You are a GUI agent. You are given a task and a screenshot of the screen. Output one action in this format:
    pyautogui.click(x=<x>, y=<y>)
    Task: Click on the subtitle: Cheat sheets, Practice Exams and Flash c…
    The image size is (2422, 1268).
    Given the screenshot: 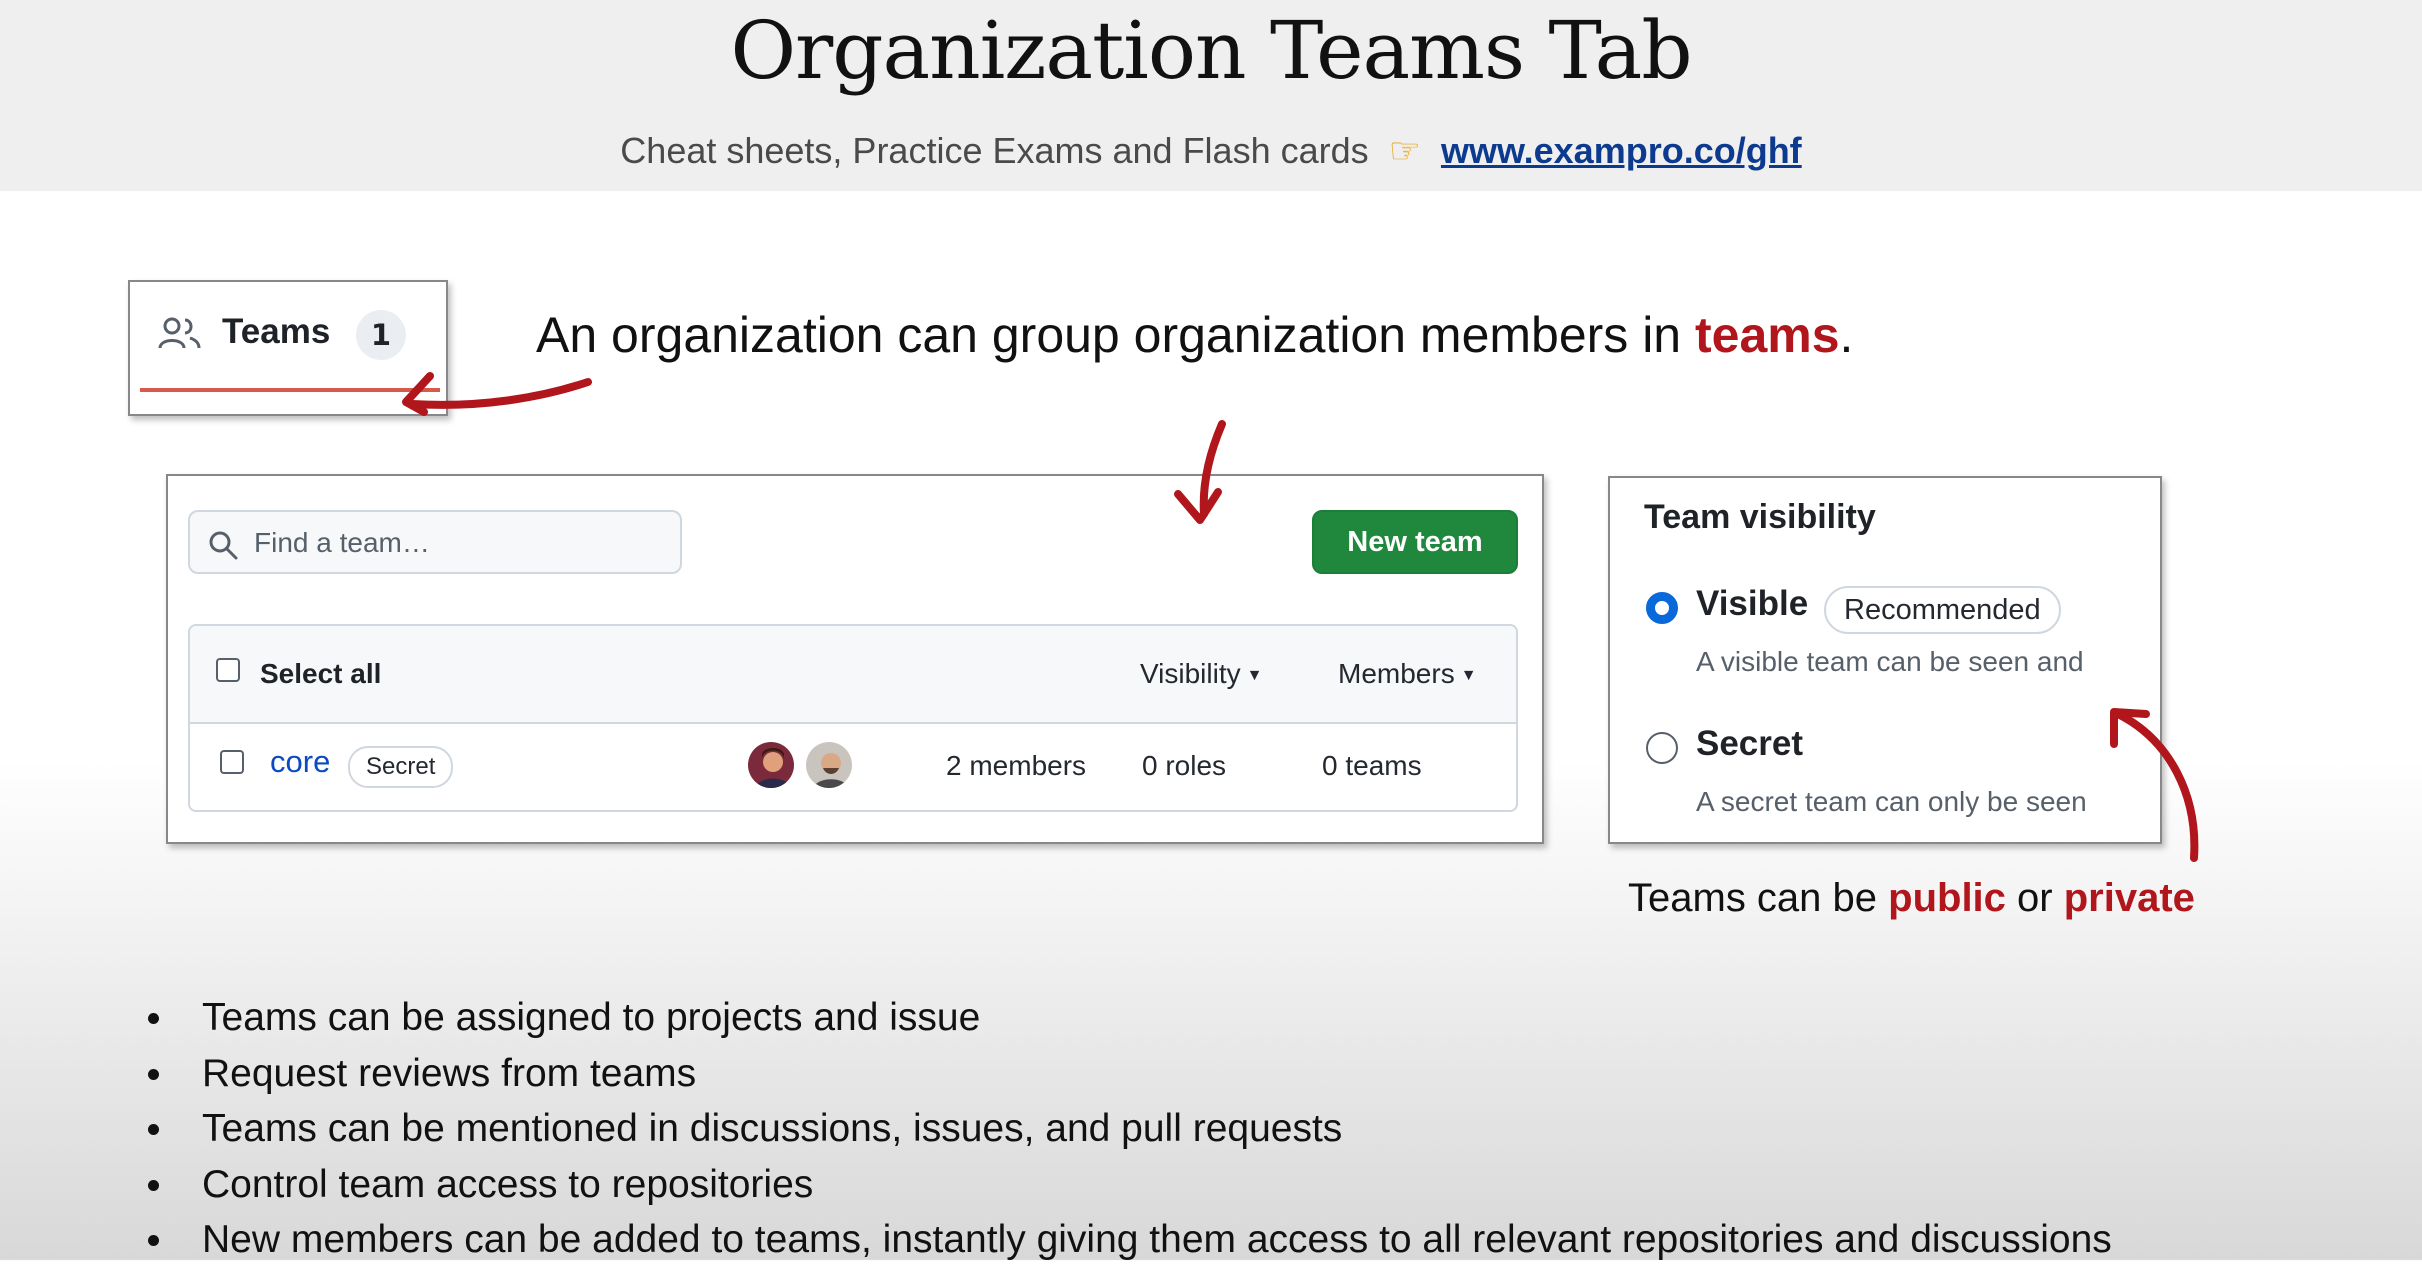 What is the action you would take?
    pyautogui.click(x=1211, y=151)
    